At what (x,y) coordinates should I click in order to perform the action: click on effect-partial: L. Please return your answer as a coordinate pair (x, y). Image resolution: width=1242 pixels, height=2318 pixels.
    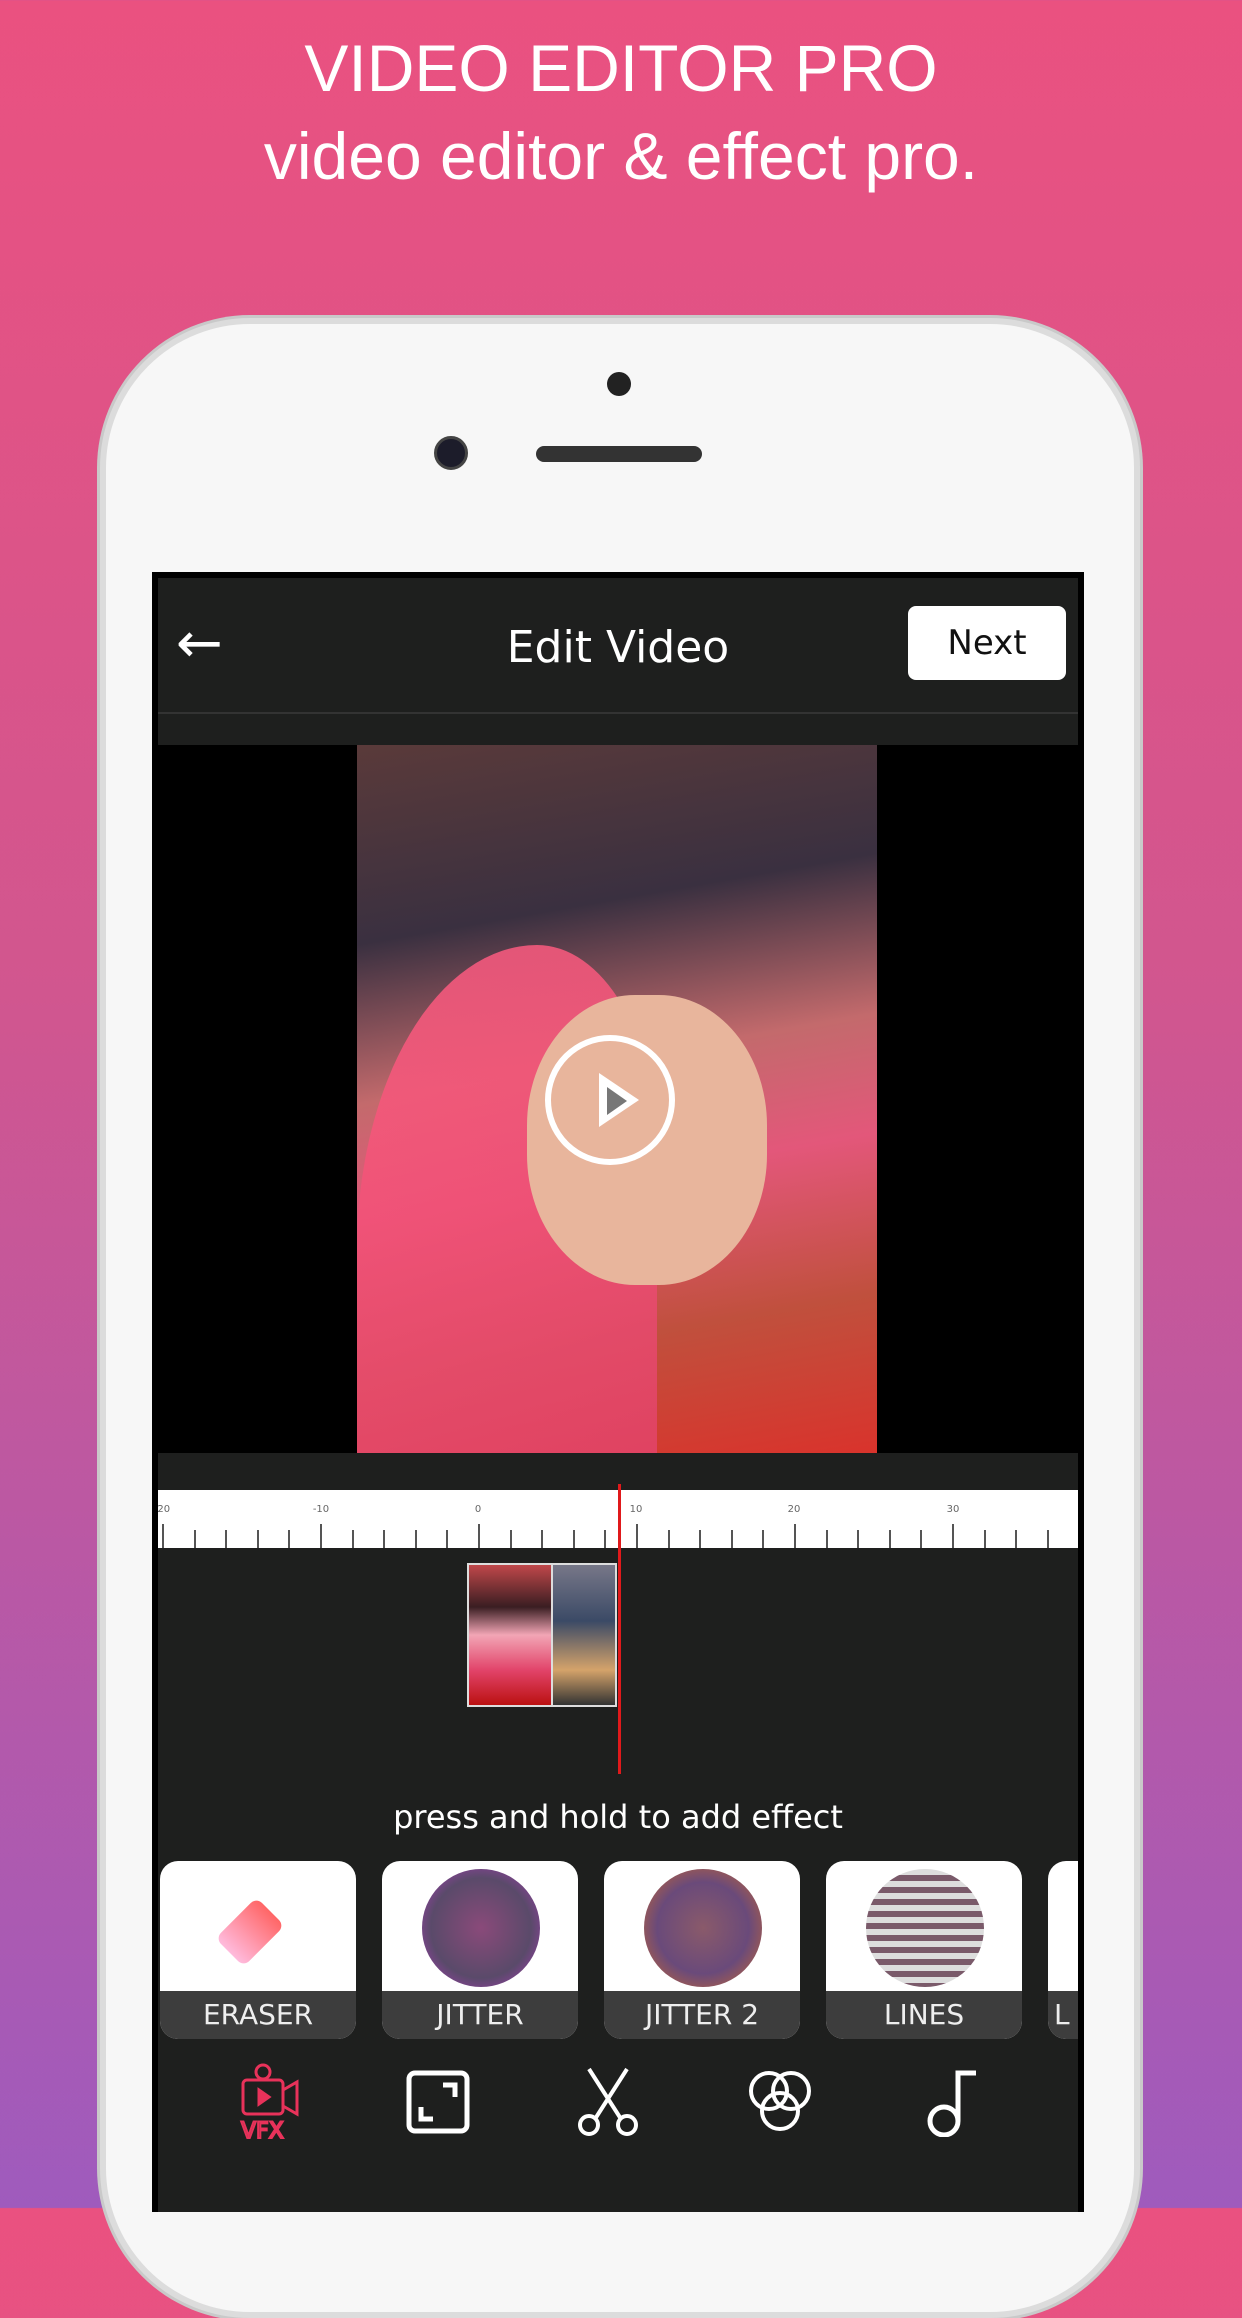
    Looking at the image, I should click on (1063, 1950).